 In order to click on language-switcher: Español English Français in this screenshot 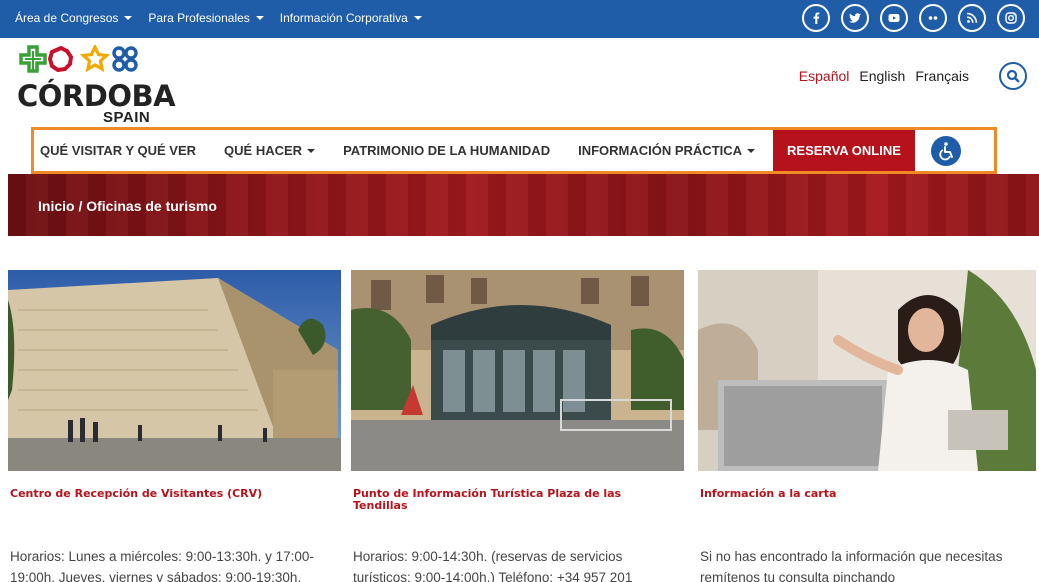, I will do `click(884, 76)`.